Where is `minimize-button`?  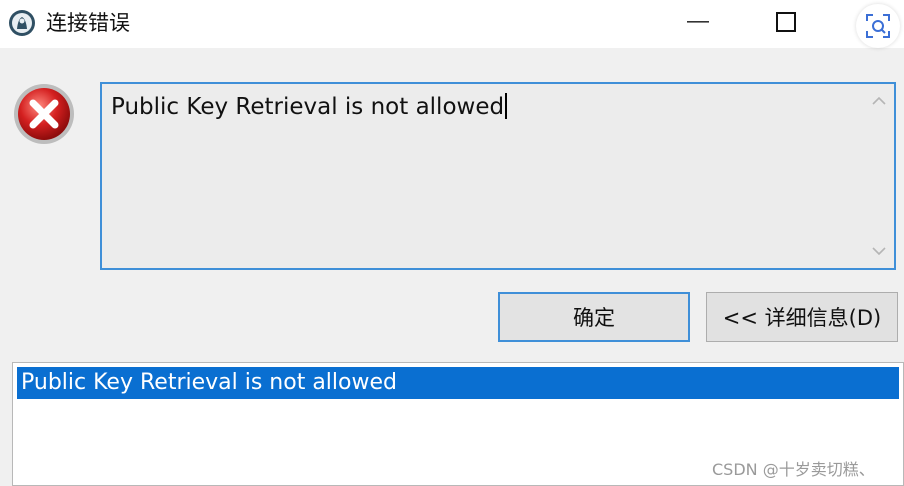
minimize-button is located at coordinates (698, 22).